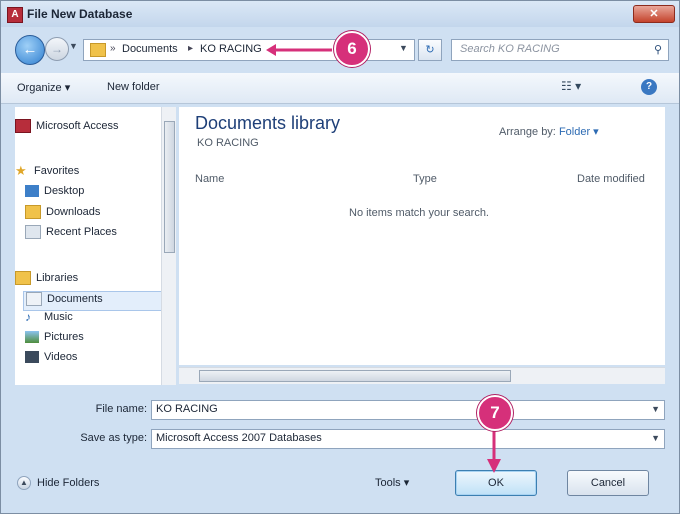  What do you see at coordinates (57, 171) in the screenshot?
I see `sidebar-item-label: Favorites` at bounding box center [57, 171].